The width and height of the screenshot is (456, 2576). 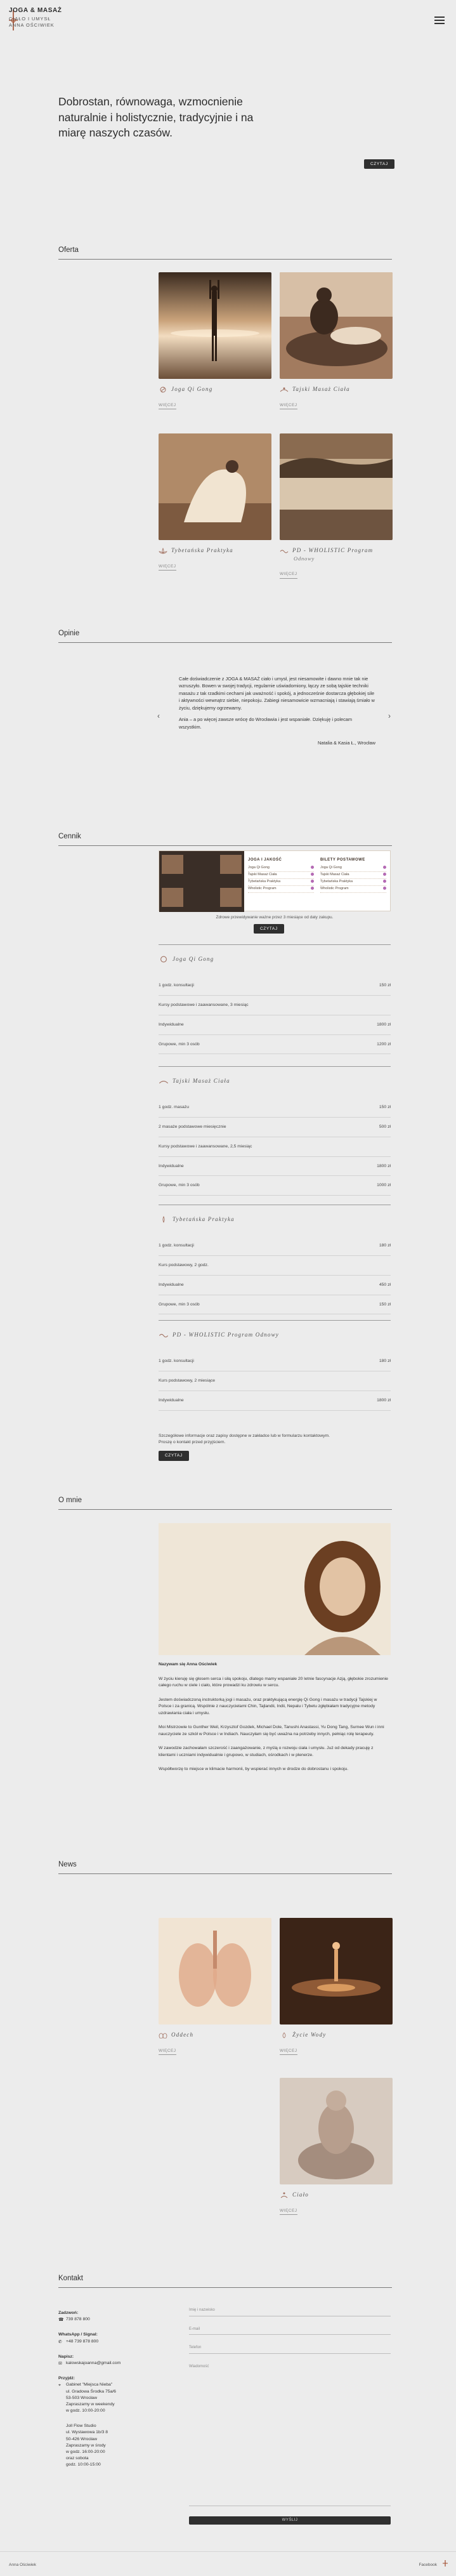 What do you see at coordinates (22, 2565) in the screenshot?
I see `footer-name: Anna Ościwiek` at bounding box center [22, 2565].